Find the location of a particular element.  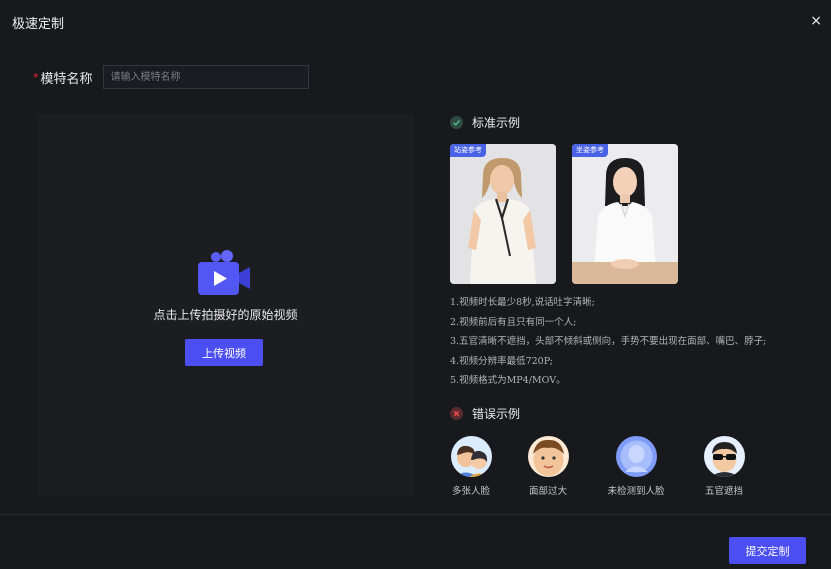

standing-sample-image: 站姿参考 is located at coordinates (503, 214).